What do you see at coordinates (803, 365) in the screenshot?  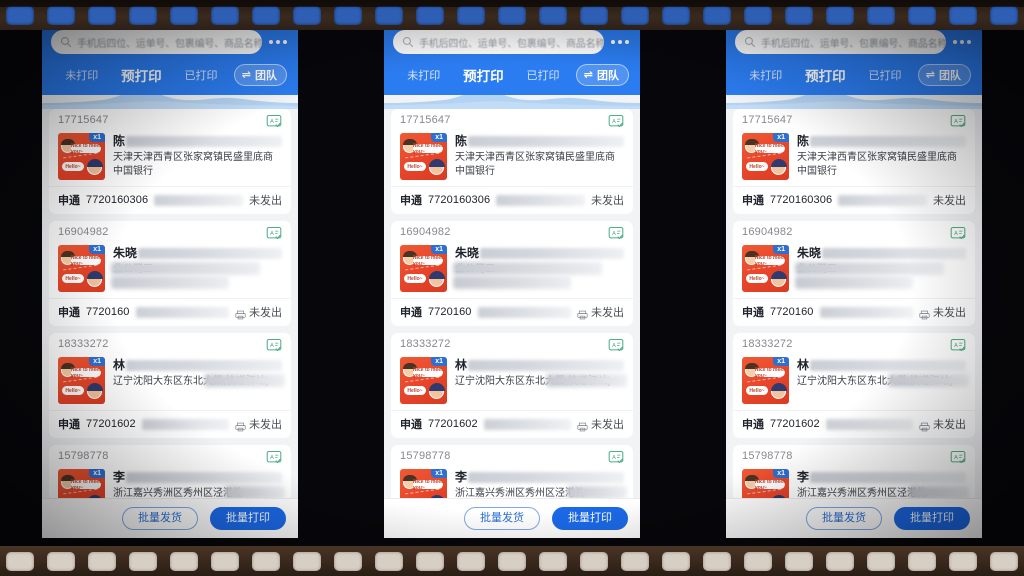 I see `recipient-name: 林` at bounding box center [803, 365].